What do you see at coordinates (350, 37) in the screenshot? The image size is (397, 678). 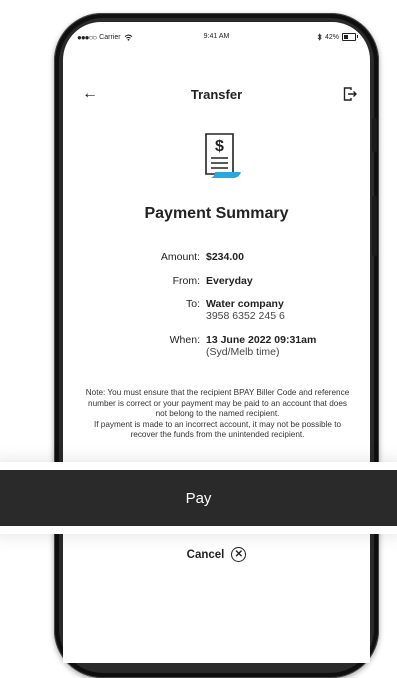 I see `battery-icon` at bounding box center [350, 37].